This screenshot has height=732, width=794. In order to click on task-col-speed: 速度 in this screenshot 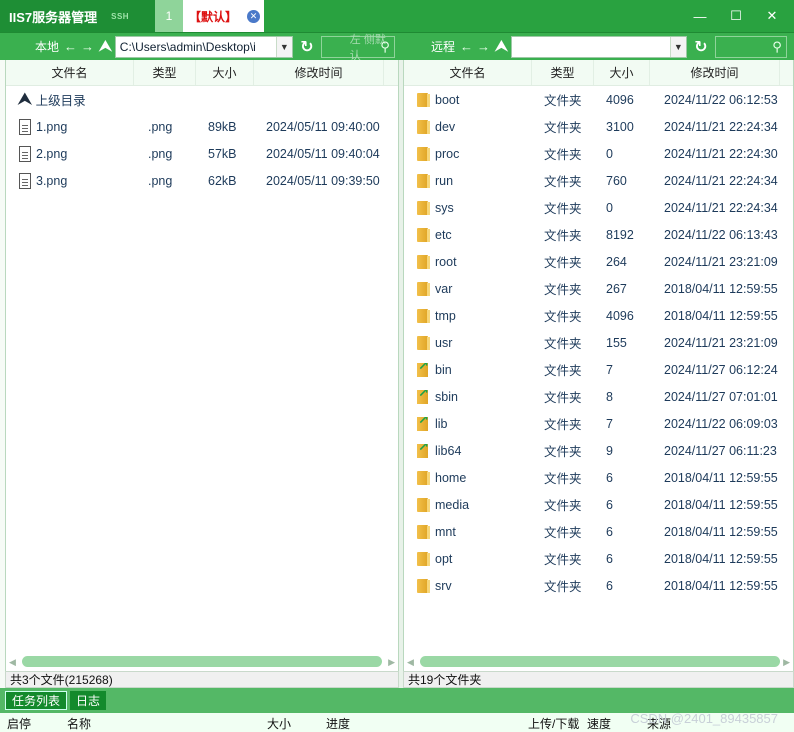, I will do `click(599, 723)`.